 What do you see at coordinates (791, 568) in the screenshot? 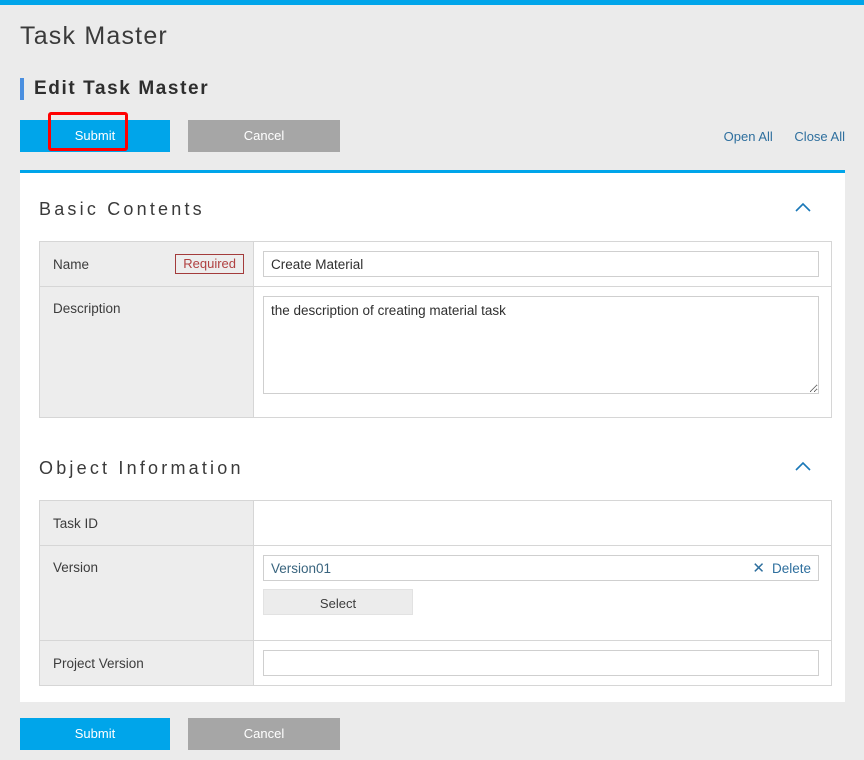
I see `version-delete-label: Delete` at bounding box center [791, 568].